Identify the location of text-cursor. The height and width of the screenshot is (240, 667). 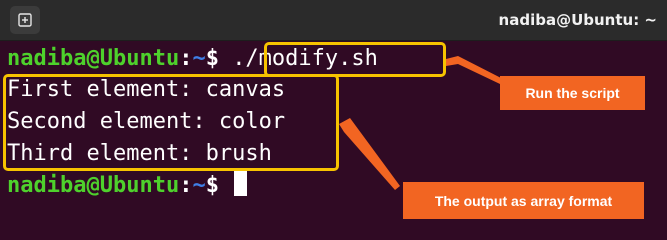
(241, 183).